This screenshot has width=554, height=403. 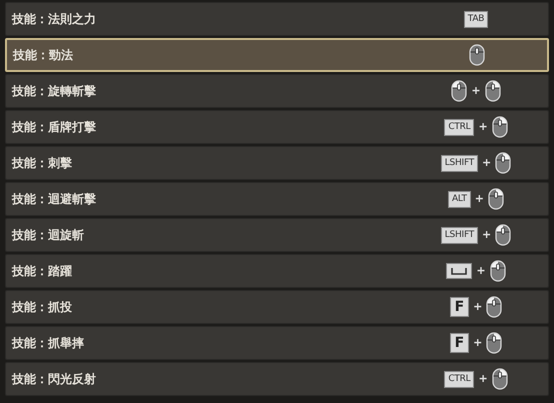 I want to click on skill-label: 技能：抓舉摔, so click(x=47, y=343).